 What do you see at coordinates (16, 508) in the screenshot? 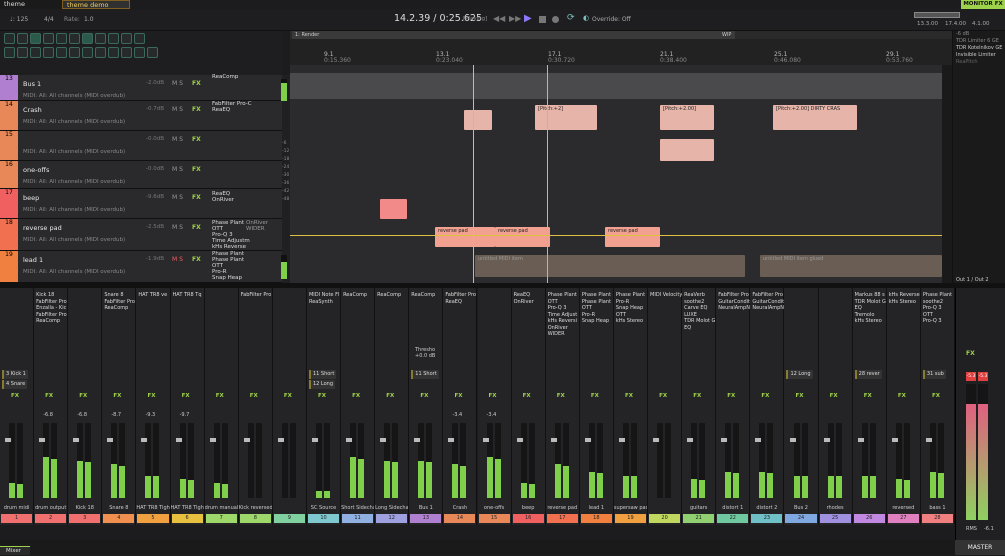
I see `mixer-track-name: drum midi` at bounding box center [16, 508].